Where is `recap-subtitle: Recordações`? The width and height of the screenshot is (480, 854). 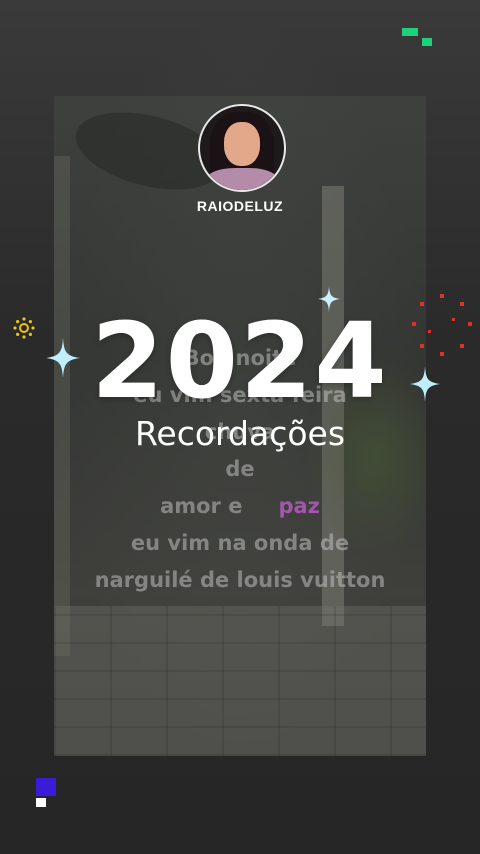
recap-subtitle: Recordações is located at coordinates (240, 433).